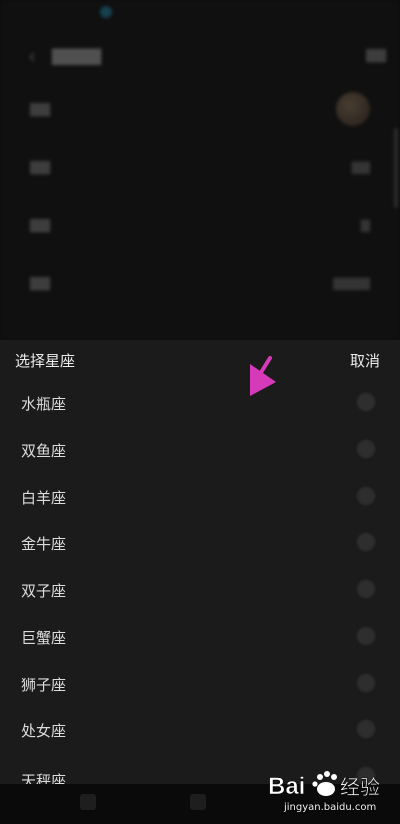 Image resolution: width=400 pixels, height=824 pixels. I want to click on option-cancer: 巨蟹座, so click(200, 637).